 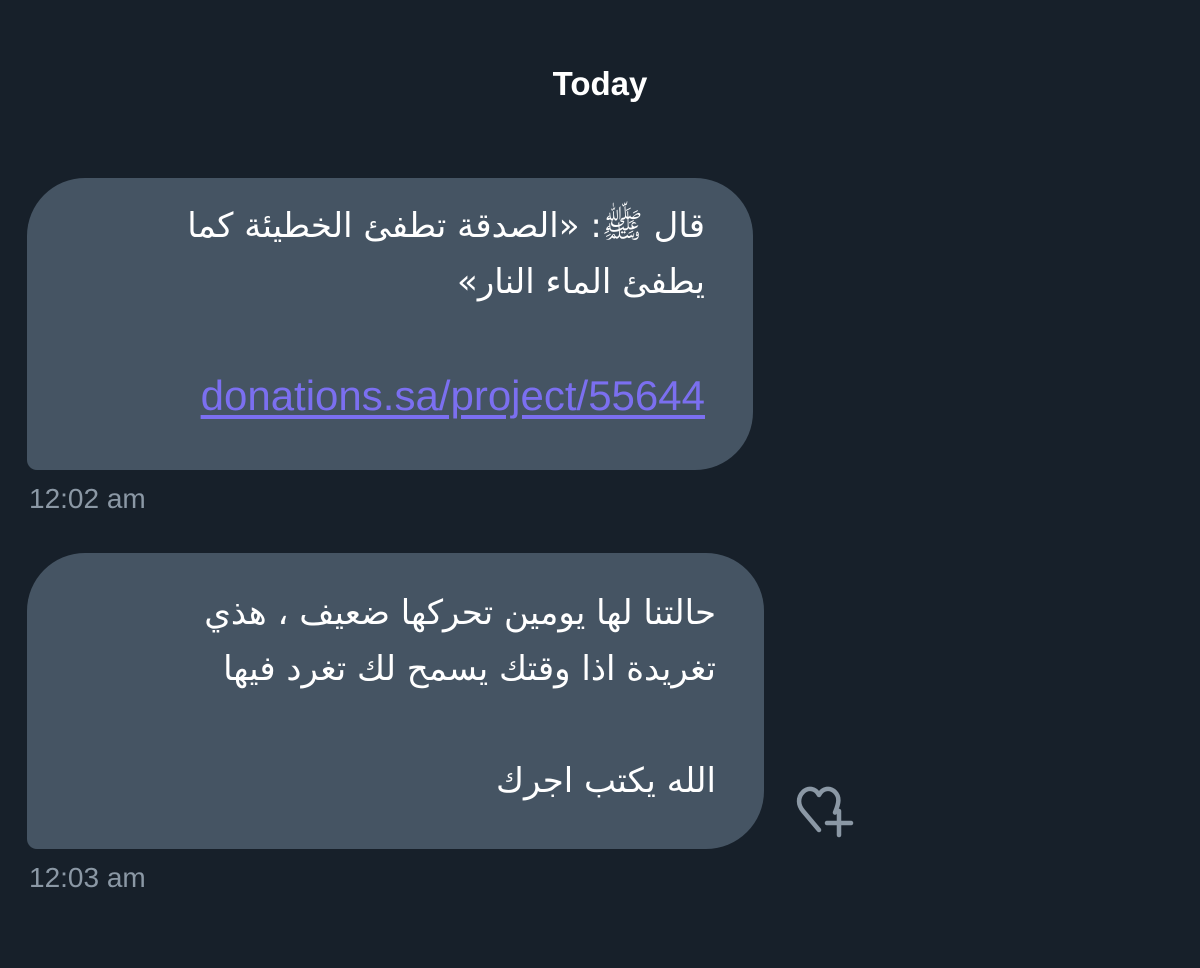 I want to click on message-text-line: تغريدة اذا وقتك يسمح لك تغرد فيها, so click(x=469, y=669).